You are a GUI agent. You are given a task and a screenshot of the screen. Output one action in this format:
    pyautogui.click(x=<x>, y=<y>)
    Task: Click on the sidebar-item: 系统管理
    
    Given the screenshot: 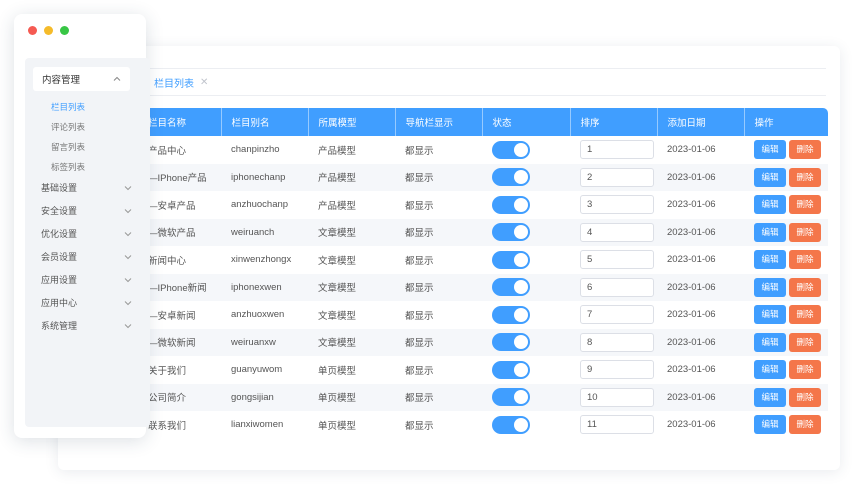 What is the action you would take?
    pyautogui.click(x=89, y=325)
    